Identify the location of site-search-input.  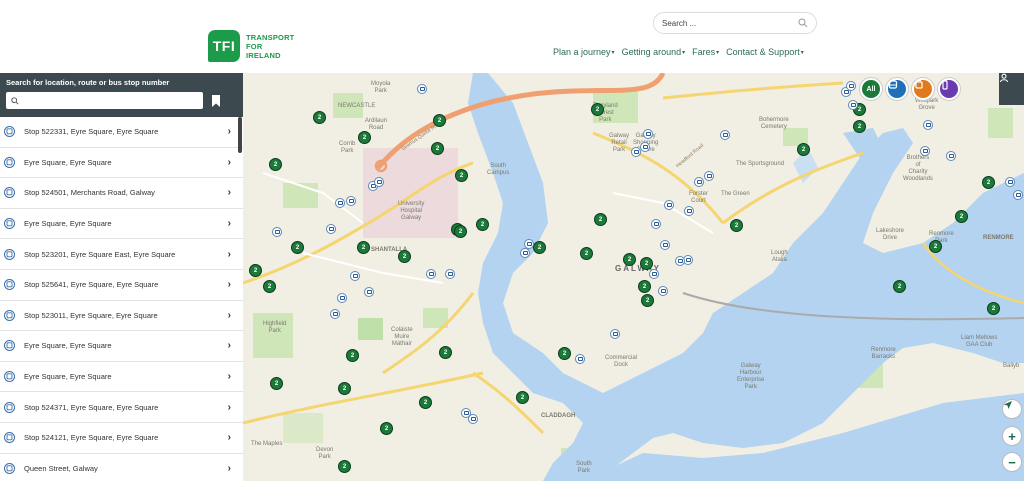
(730, 23).